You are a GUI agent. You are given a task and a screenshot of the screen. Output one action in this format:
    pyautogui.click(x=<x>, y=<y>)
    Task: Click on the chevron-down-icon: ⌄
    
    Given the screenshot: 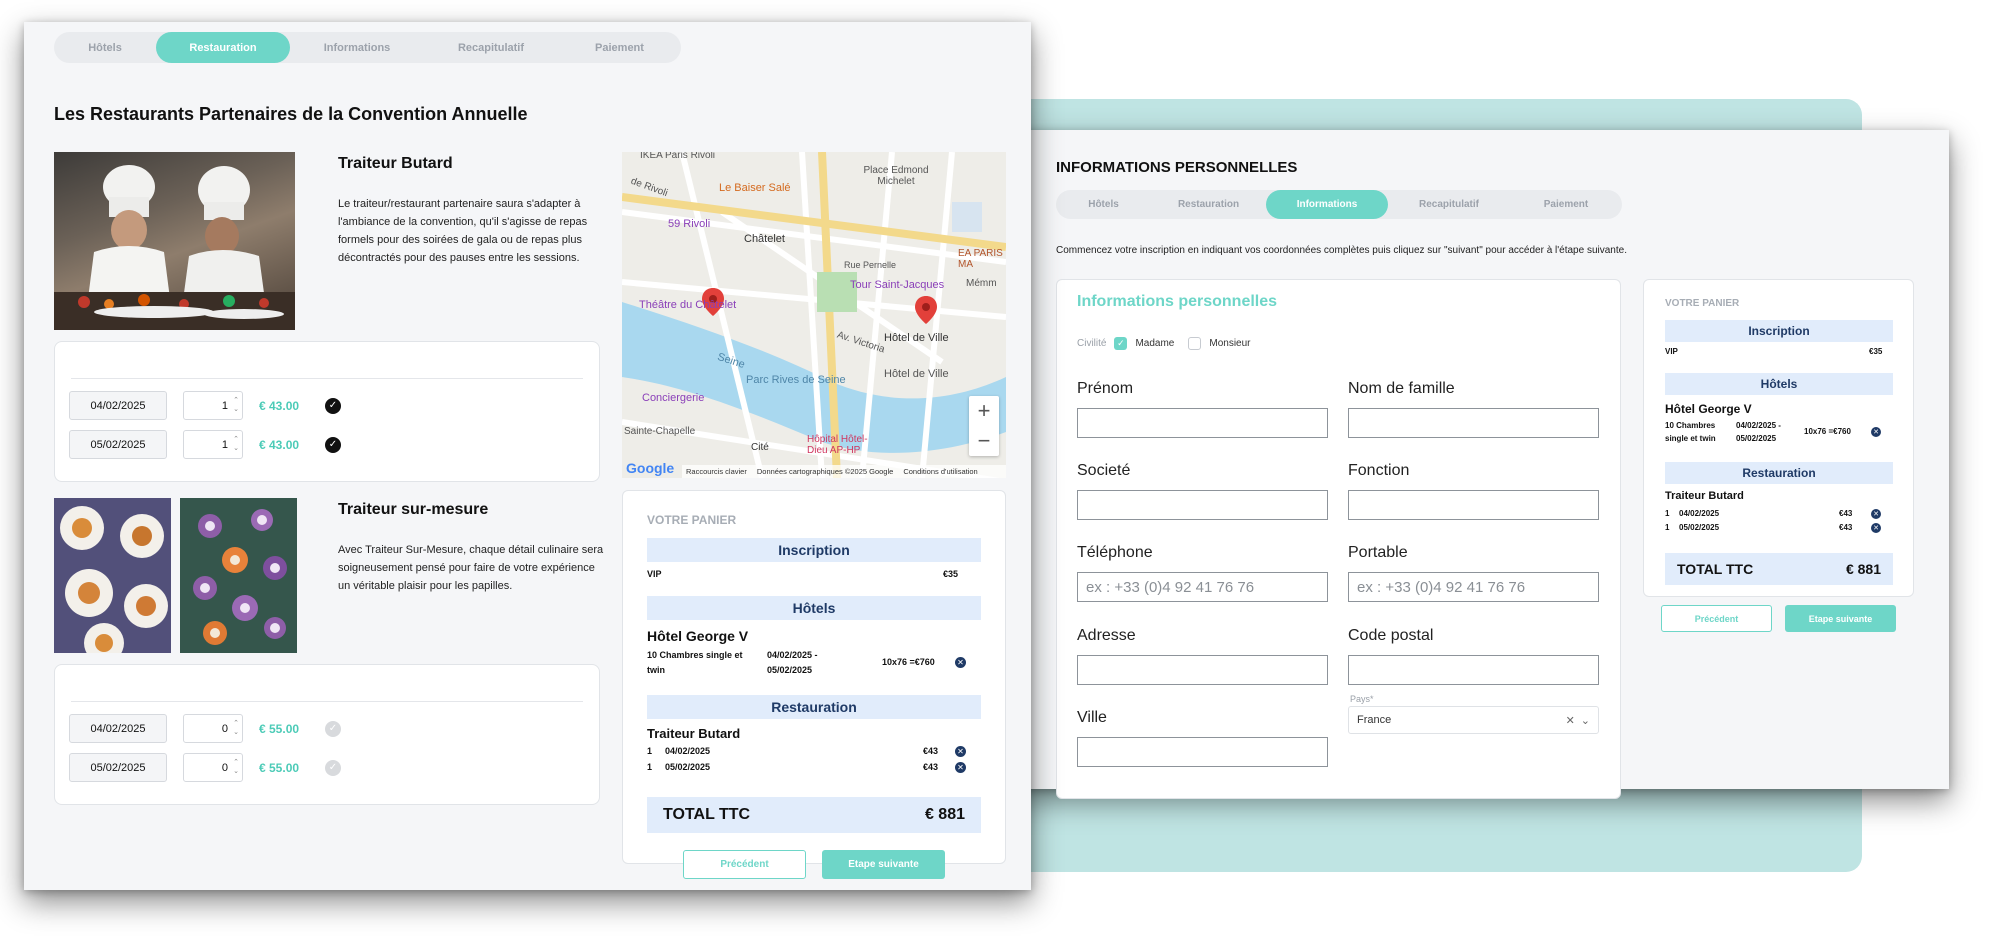 What is the action you would take?
    pyautogui.click(x=1585, y=720)
    